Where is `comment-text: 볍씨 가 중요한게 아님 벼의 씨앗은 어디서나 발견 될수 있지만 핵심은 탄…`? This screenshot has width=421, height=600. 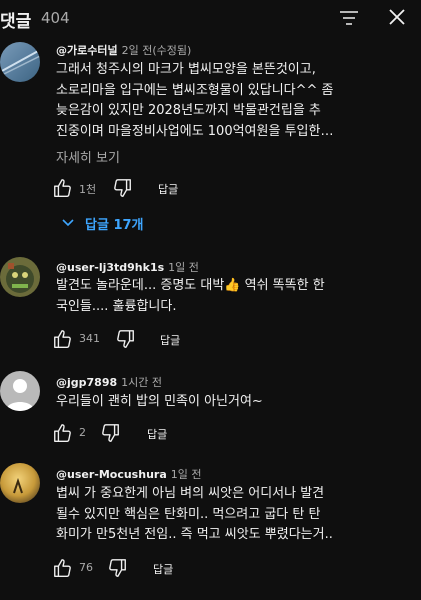 comment-text: 볍씨 가 중요한게 아님 벼의 씨앗은 어디서나 발견 될수 있지만 핵심은 탄… is located at coordinates (194, 514).